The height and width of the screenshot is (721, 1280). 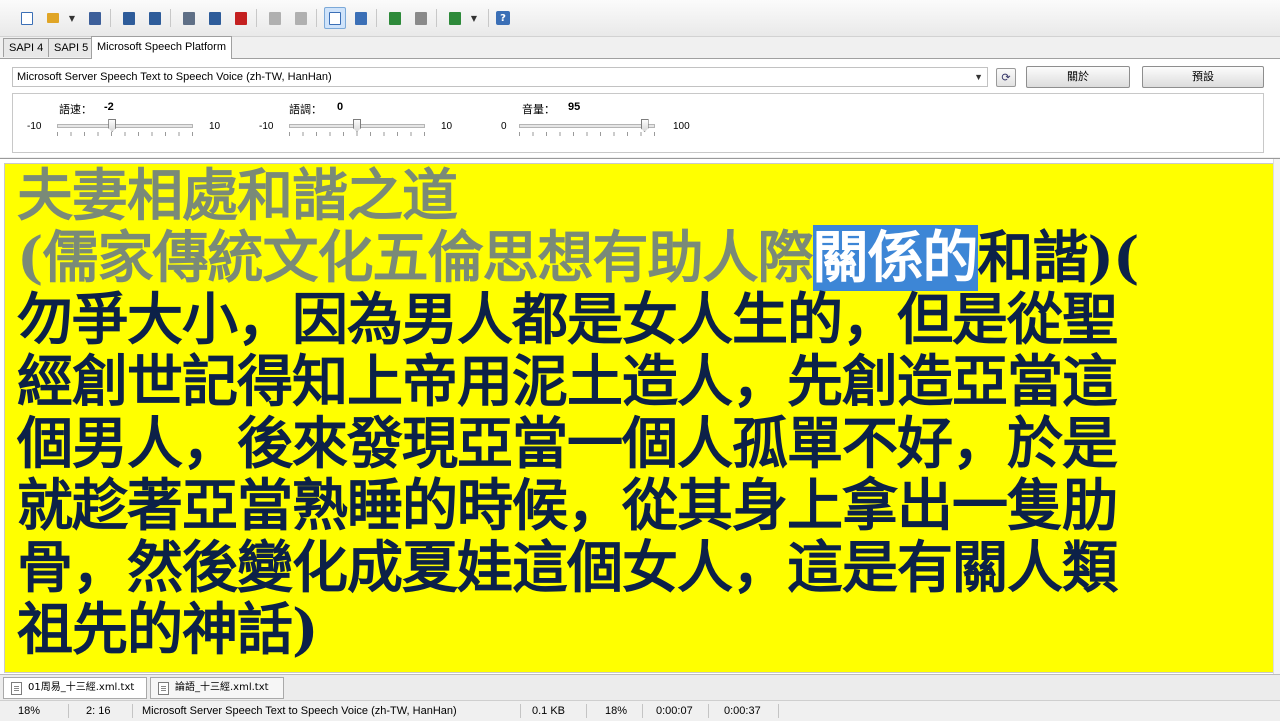 I want to click on status-size: 0.1 KB, so click(x=549, y=711).